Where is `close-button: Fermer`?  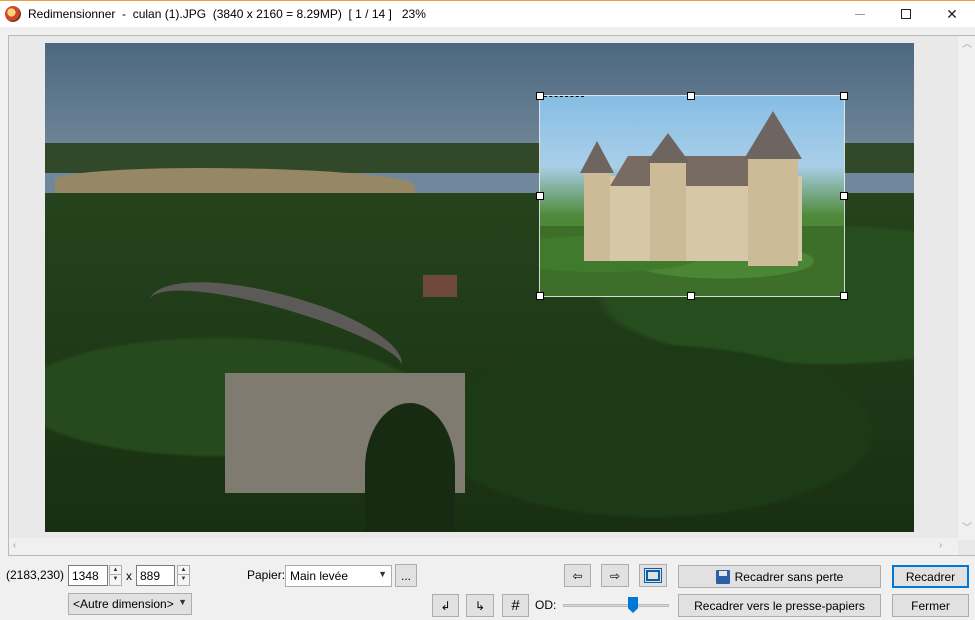 close-button: Fermer is located at coordinates (930, 605).